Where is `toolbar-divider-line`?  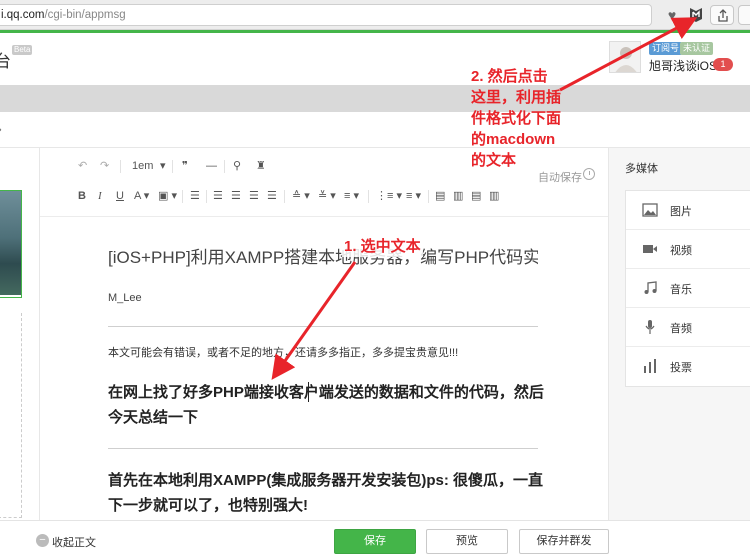
toolbar-divider-line is located at coordinates (324, 216).